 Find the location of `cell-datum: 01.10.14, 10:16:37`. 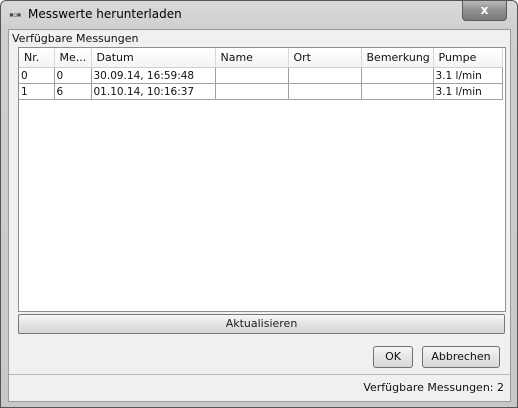

cell-datum: 01.10.14, 10:16:37 is located at coordinates (153, 91).